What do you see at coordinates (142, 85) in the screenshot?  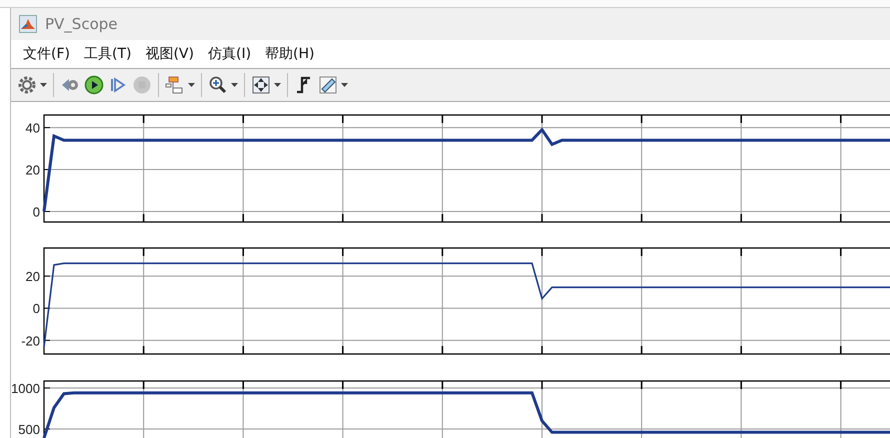 I see `stop-icon` at bounding box center [142, 85].